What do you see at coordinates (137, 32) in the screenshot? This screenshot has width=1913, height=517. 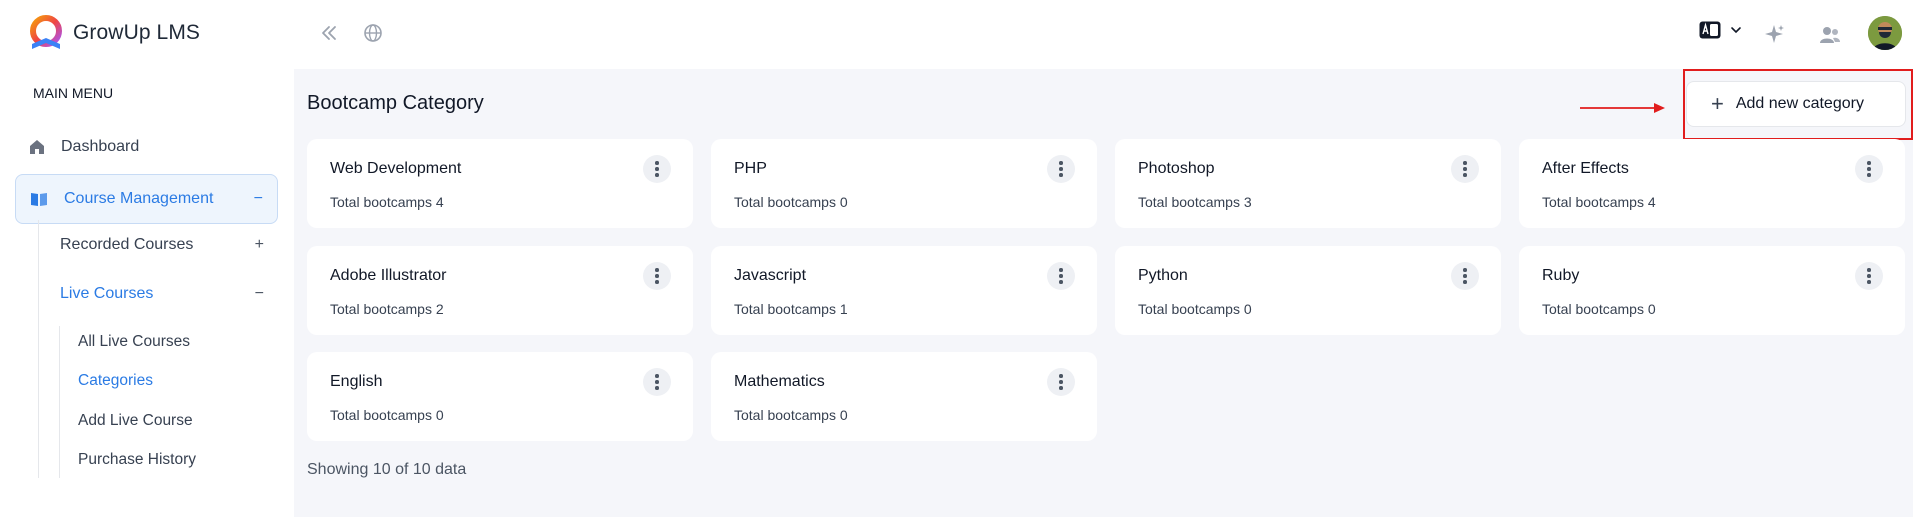 I see `app-name: GrowUp LMS` at bounding box center [137, 32].